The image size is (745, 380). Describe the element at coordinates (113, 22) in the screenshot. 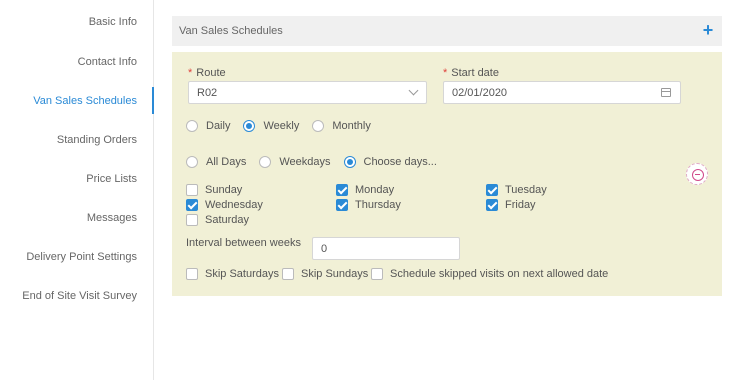

I see `sidebar-item-basic-info: Basic Info` at that location.